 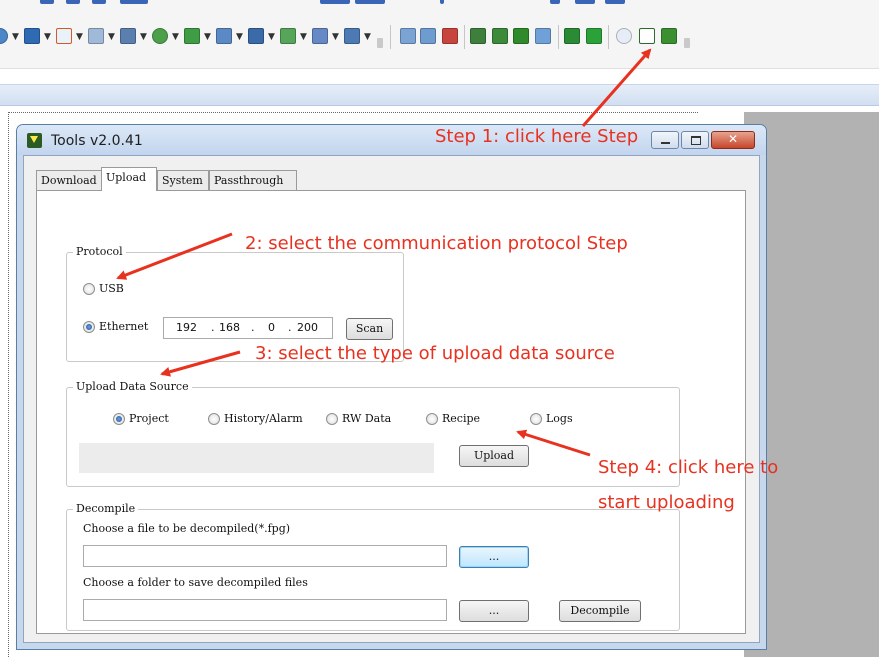 I want to click on step4-arrow, so click(x=553, y=443).